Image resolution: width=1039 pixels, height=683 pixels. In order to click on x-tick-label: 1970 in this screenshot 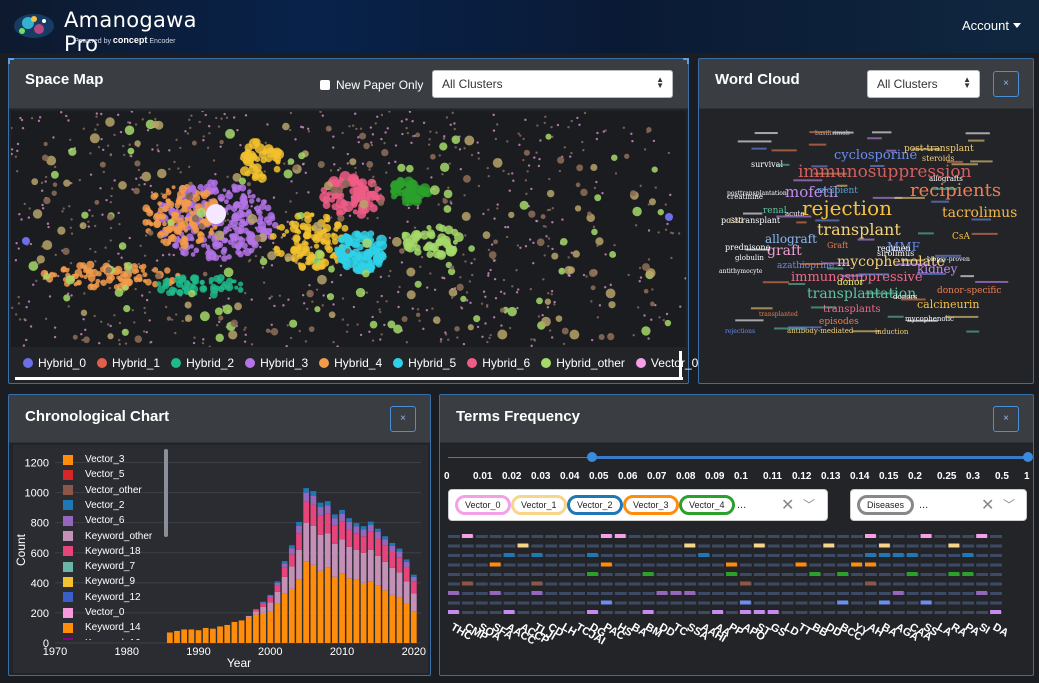, I will do `click(55, 652)`.